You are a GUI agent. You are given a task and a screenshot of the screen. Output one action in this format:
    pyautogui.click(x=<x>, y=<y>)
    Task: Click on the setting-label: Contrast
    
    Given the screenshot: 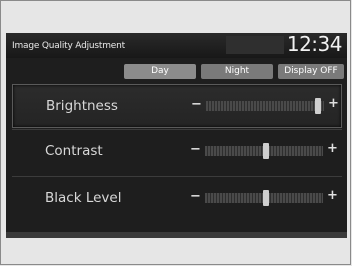 What is the action you would take?
    pyautogui.click(x=74, y=151)
    